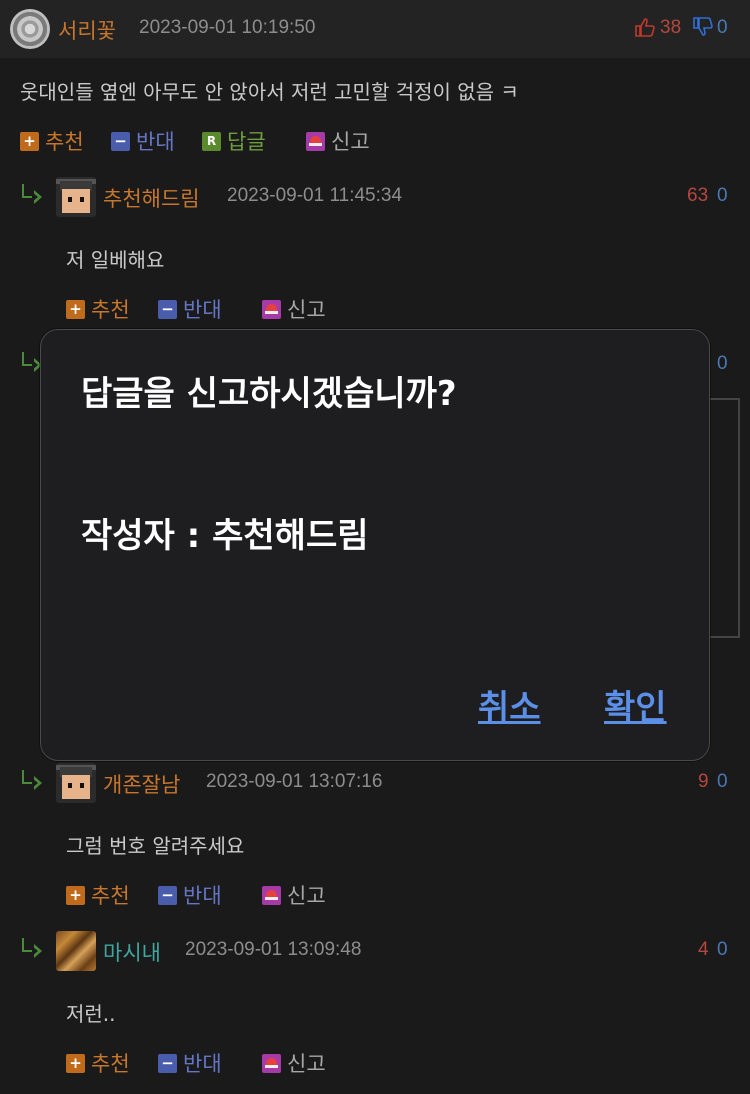 This screenshot has height=1094, width=750. Describe the element at coordinates (115, 260) in the screenshot. I see `reply-body: 저 일베해요` at that location.